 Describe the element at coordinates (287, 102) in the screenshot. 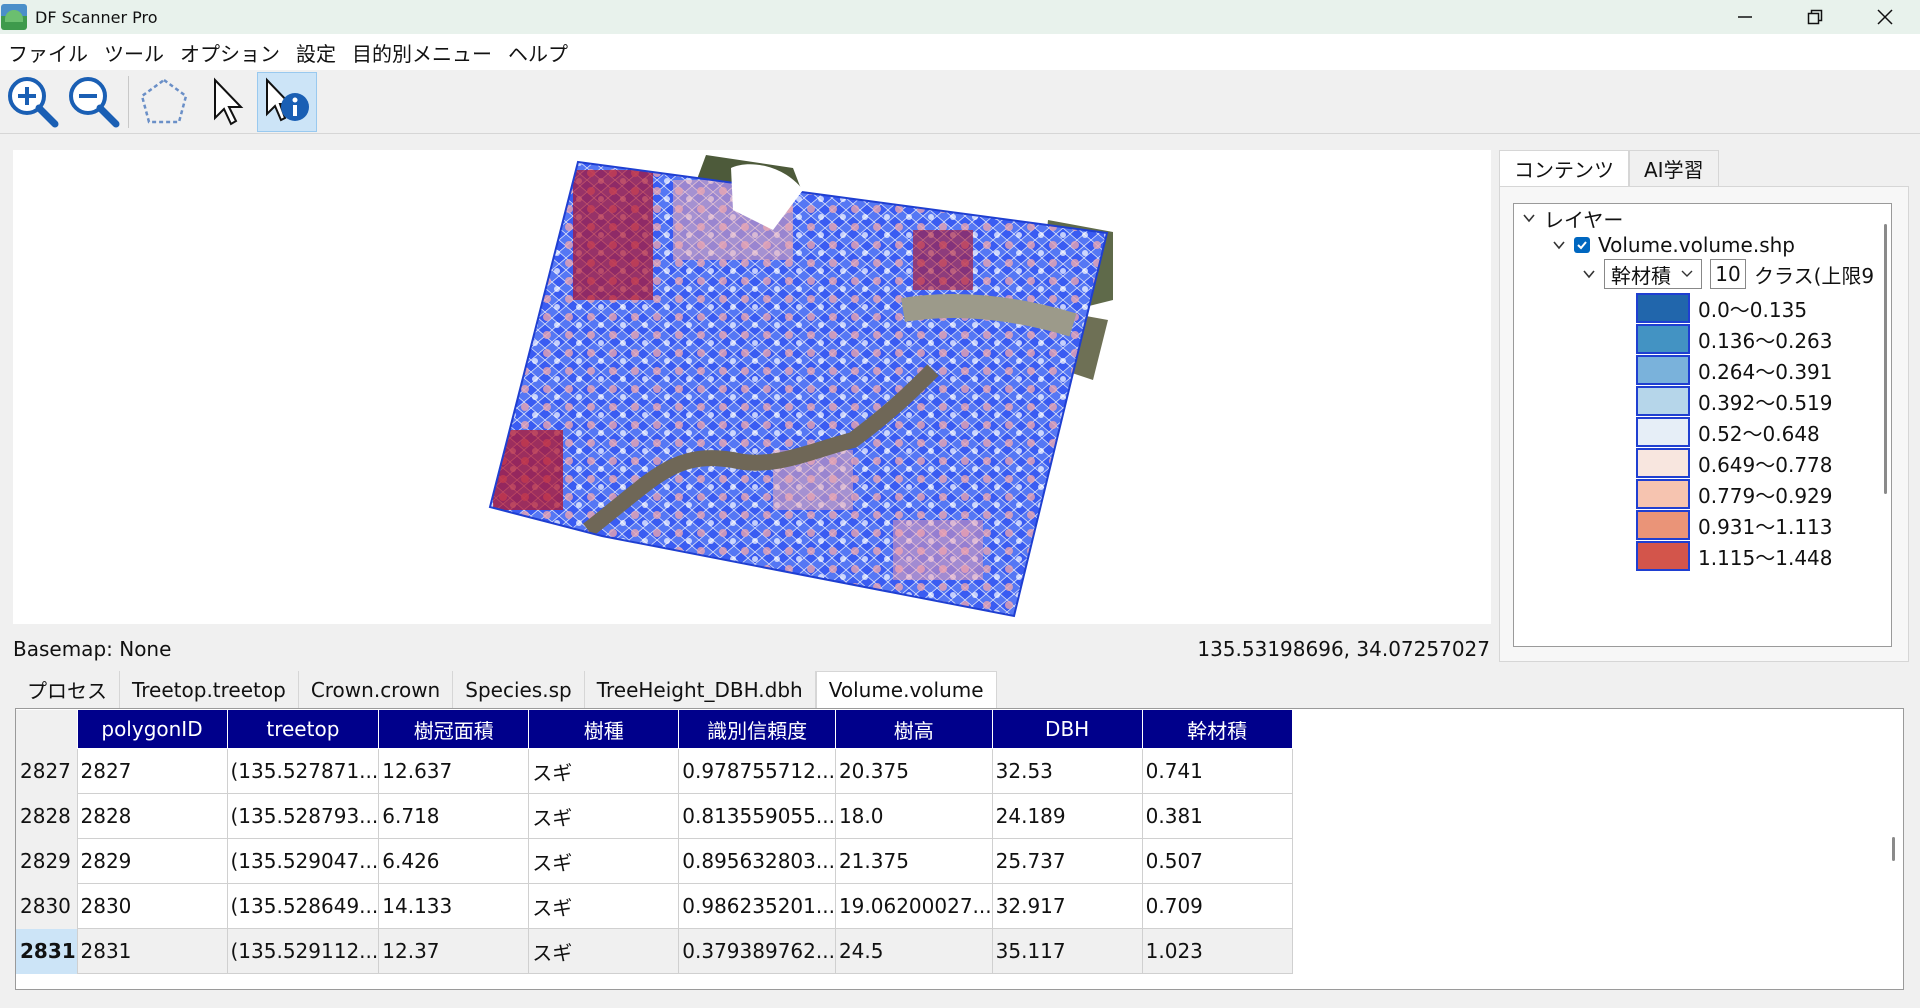

I see `info-pointer-button` at that location.